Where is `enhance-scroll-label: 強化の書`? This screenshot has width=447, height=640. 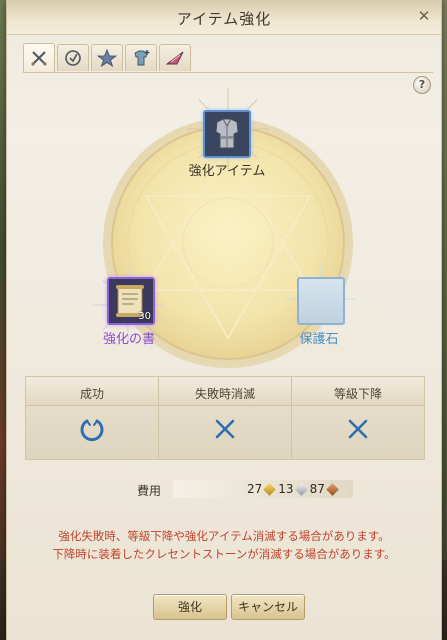
enhance-scroll-label: 強化の書 is located at coordinates (128, 339).